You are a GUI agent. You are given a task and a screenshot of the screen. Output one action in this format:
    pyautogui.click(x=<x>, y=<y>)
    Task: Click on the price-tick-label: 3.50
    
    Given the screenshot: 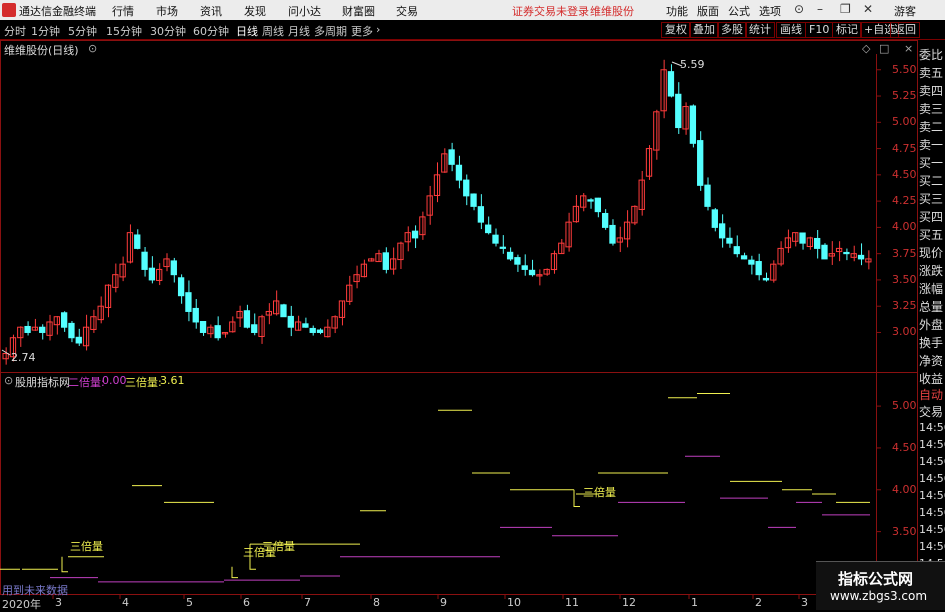 What is the action you would take?
    pyautogui.click(x=904, y=279)
    